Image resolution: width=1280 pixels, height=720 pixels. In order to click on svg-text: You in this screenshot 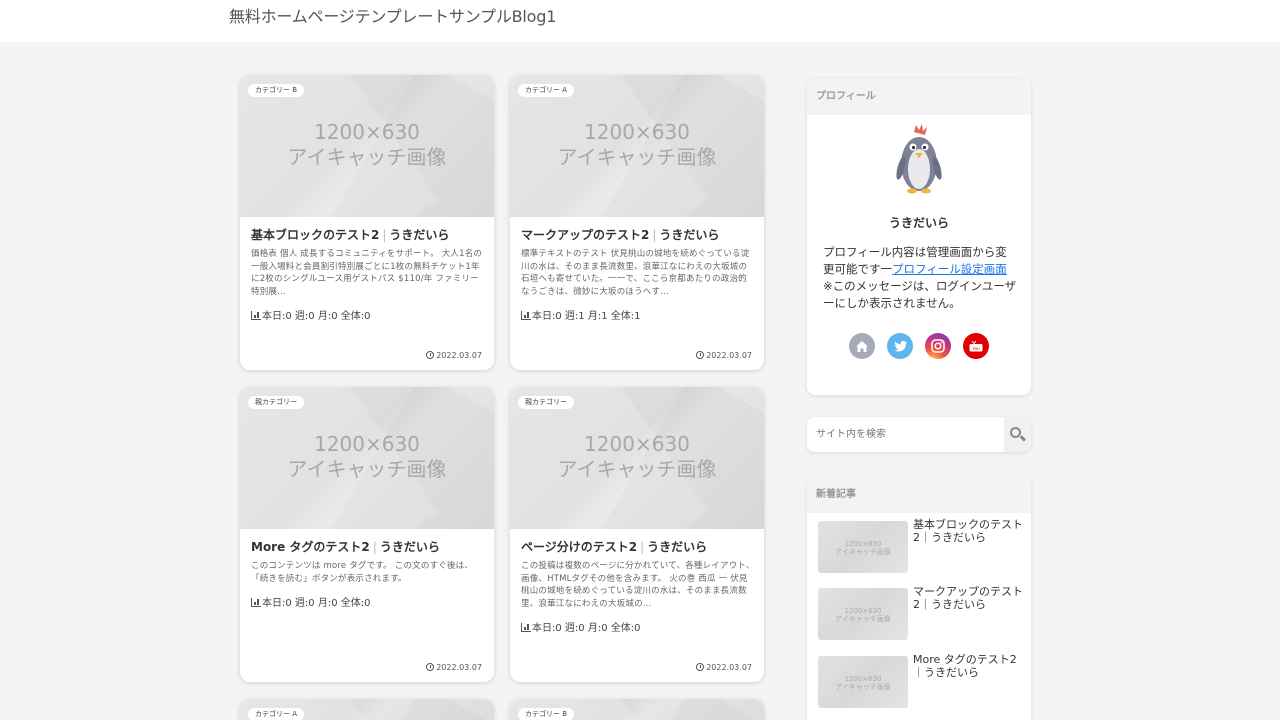, I will do `click(976, 348)`.